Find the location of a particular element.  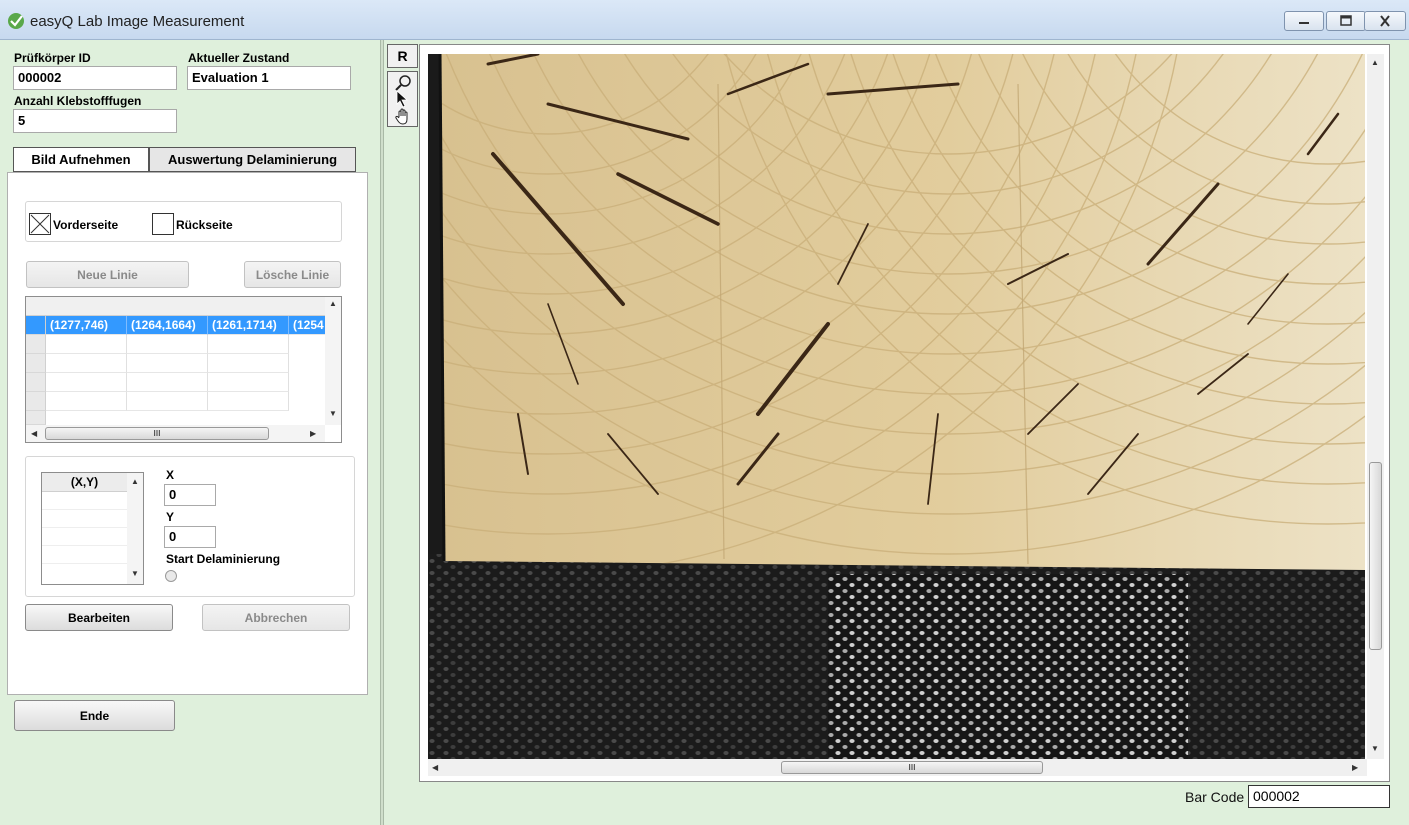

x-label: X is located at coordinates (170, 475).